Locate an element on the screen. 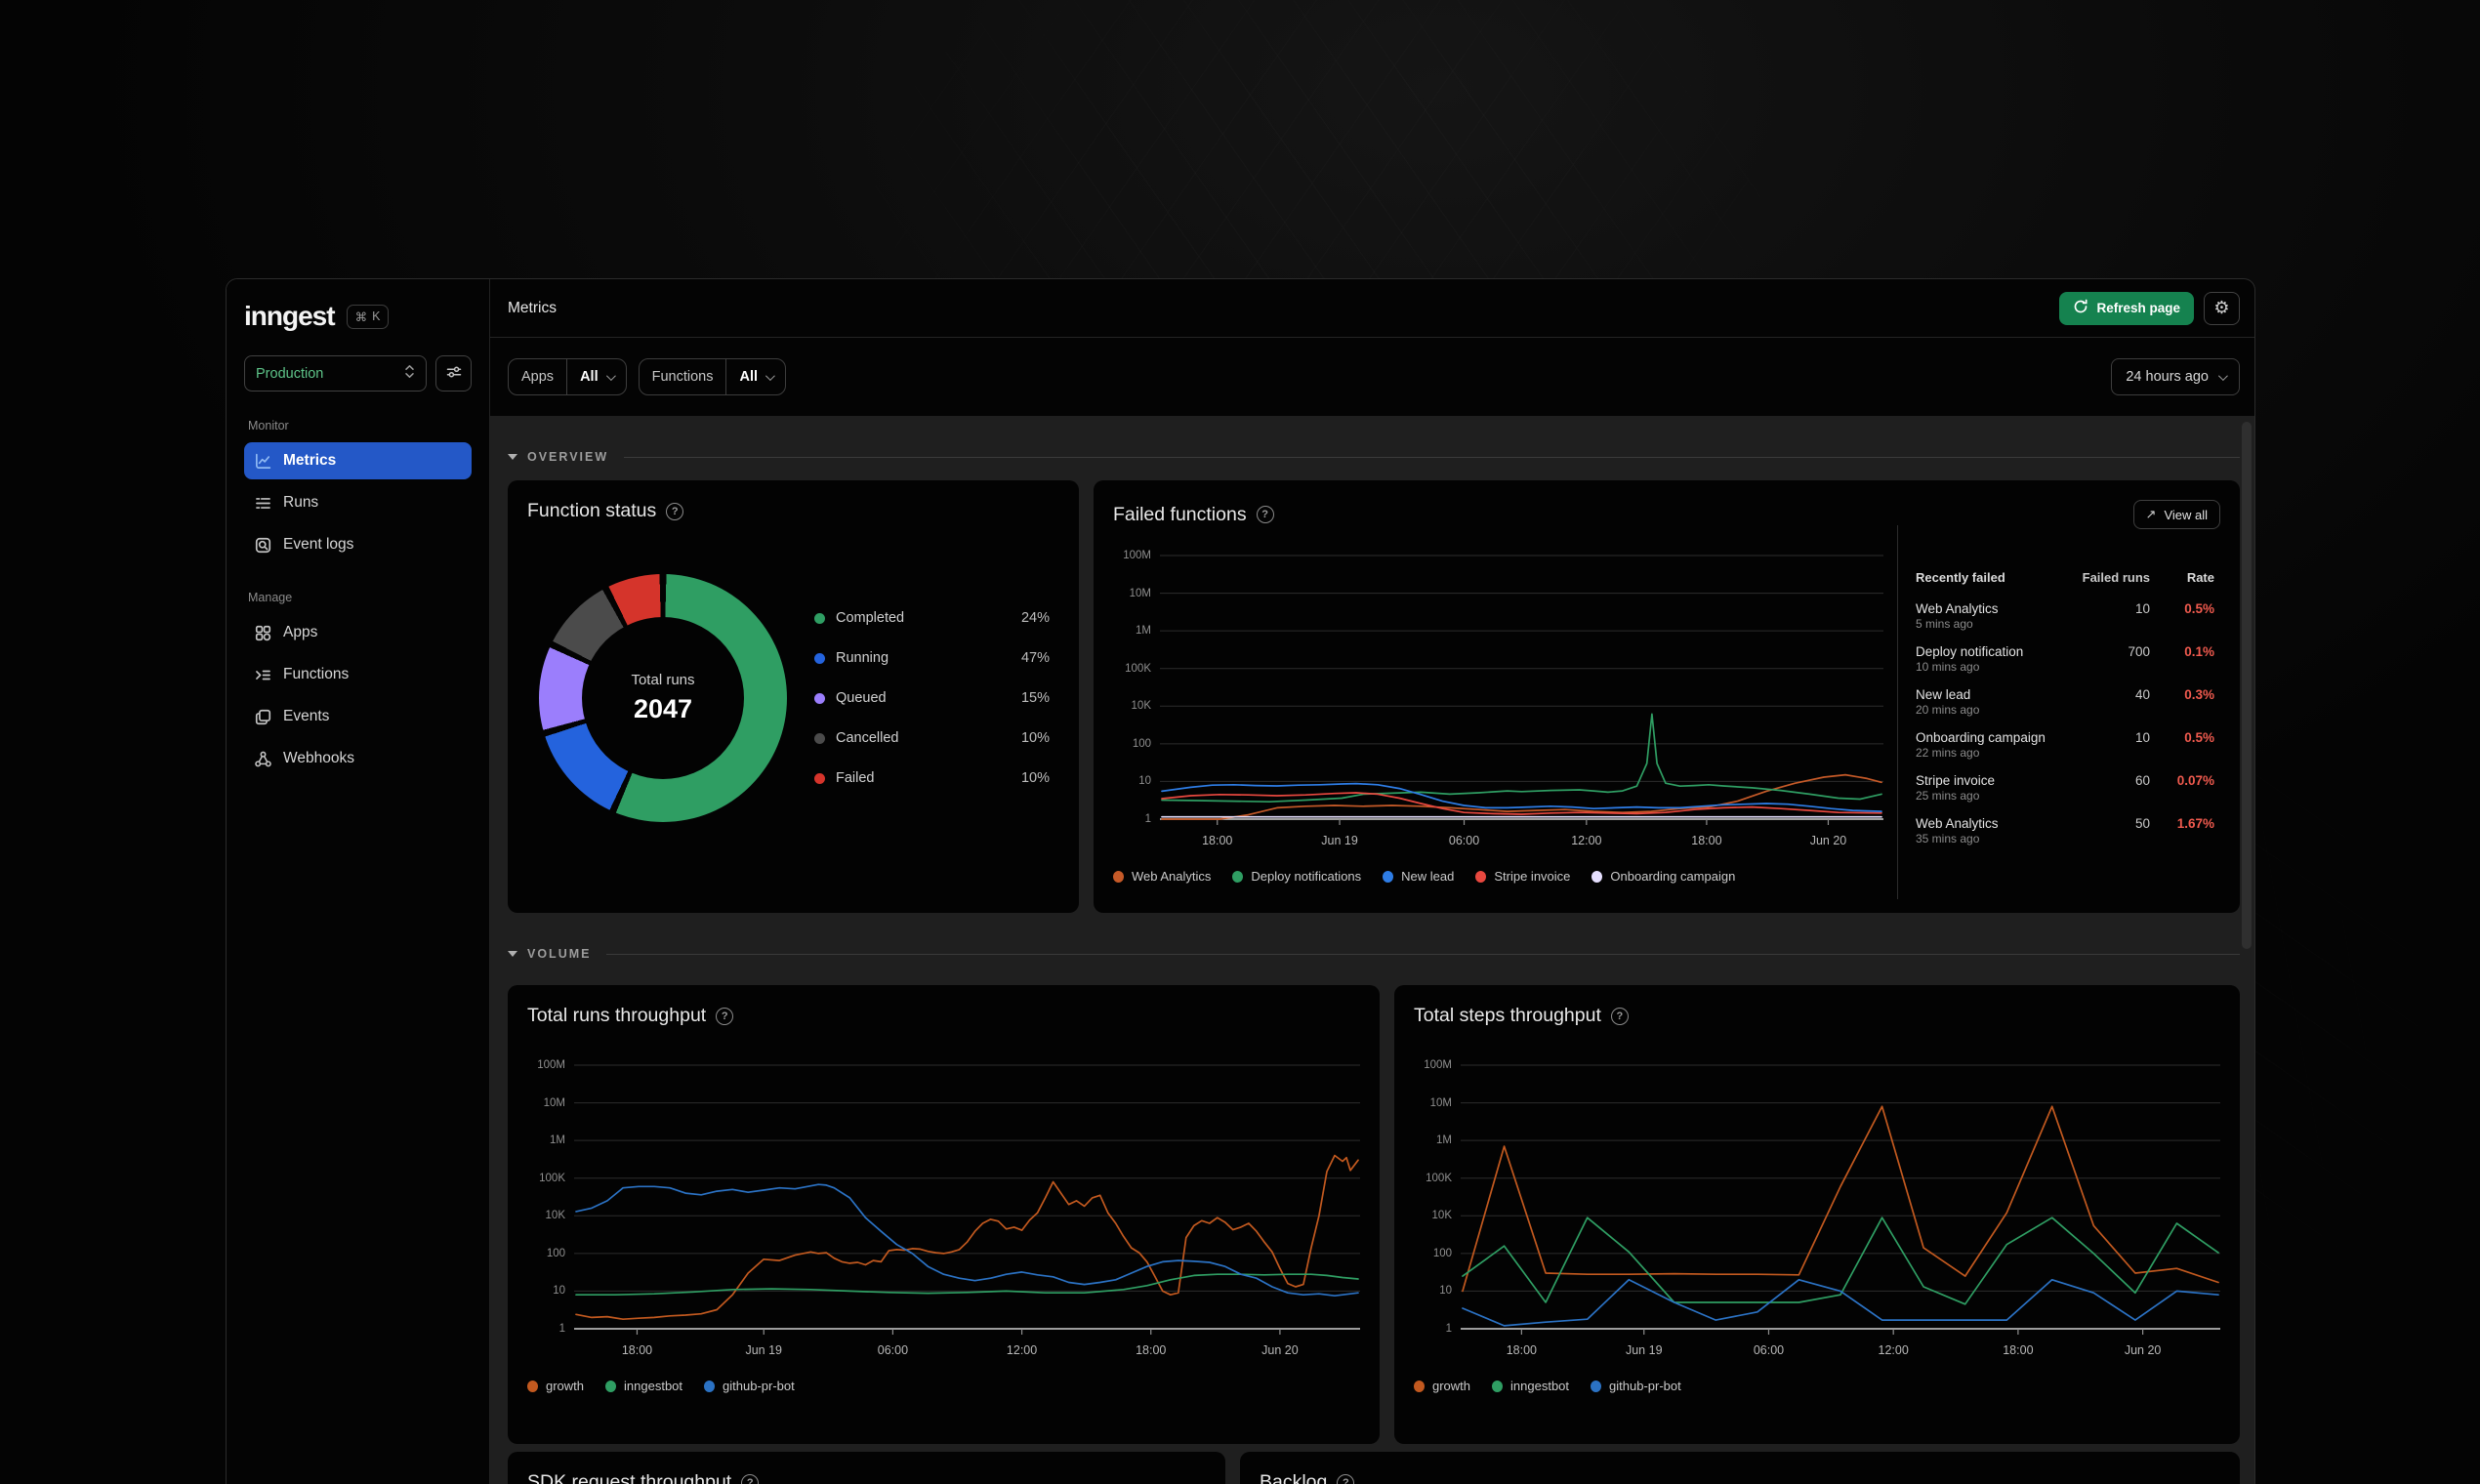 This screenshot has width=2480, height=1484. functions-icon is located at coordinates (263, 675).